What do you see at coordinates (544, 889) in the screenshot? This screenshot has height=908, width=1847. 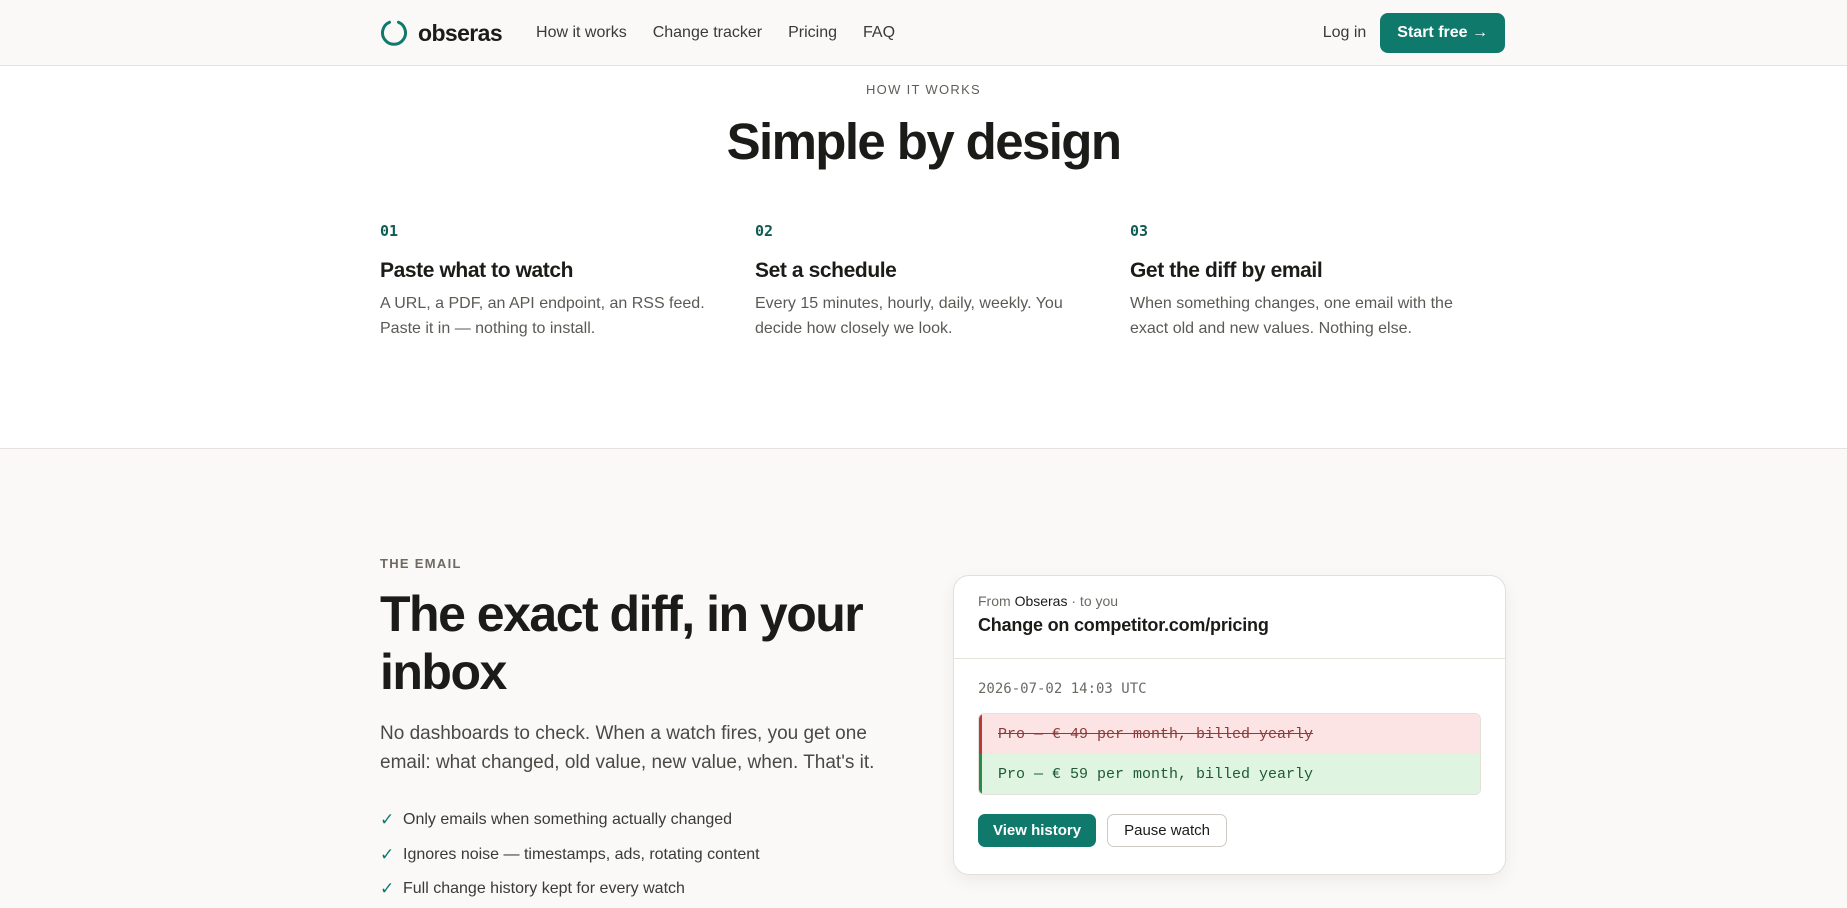 I see `checklist-item-text: Full change history kept for every watch` at bounding box center [544, 889].